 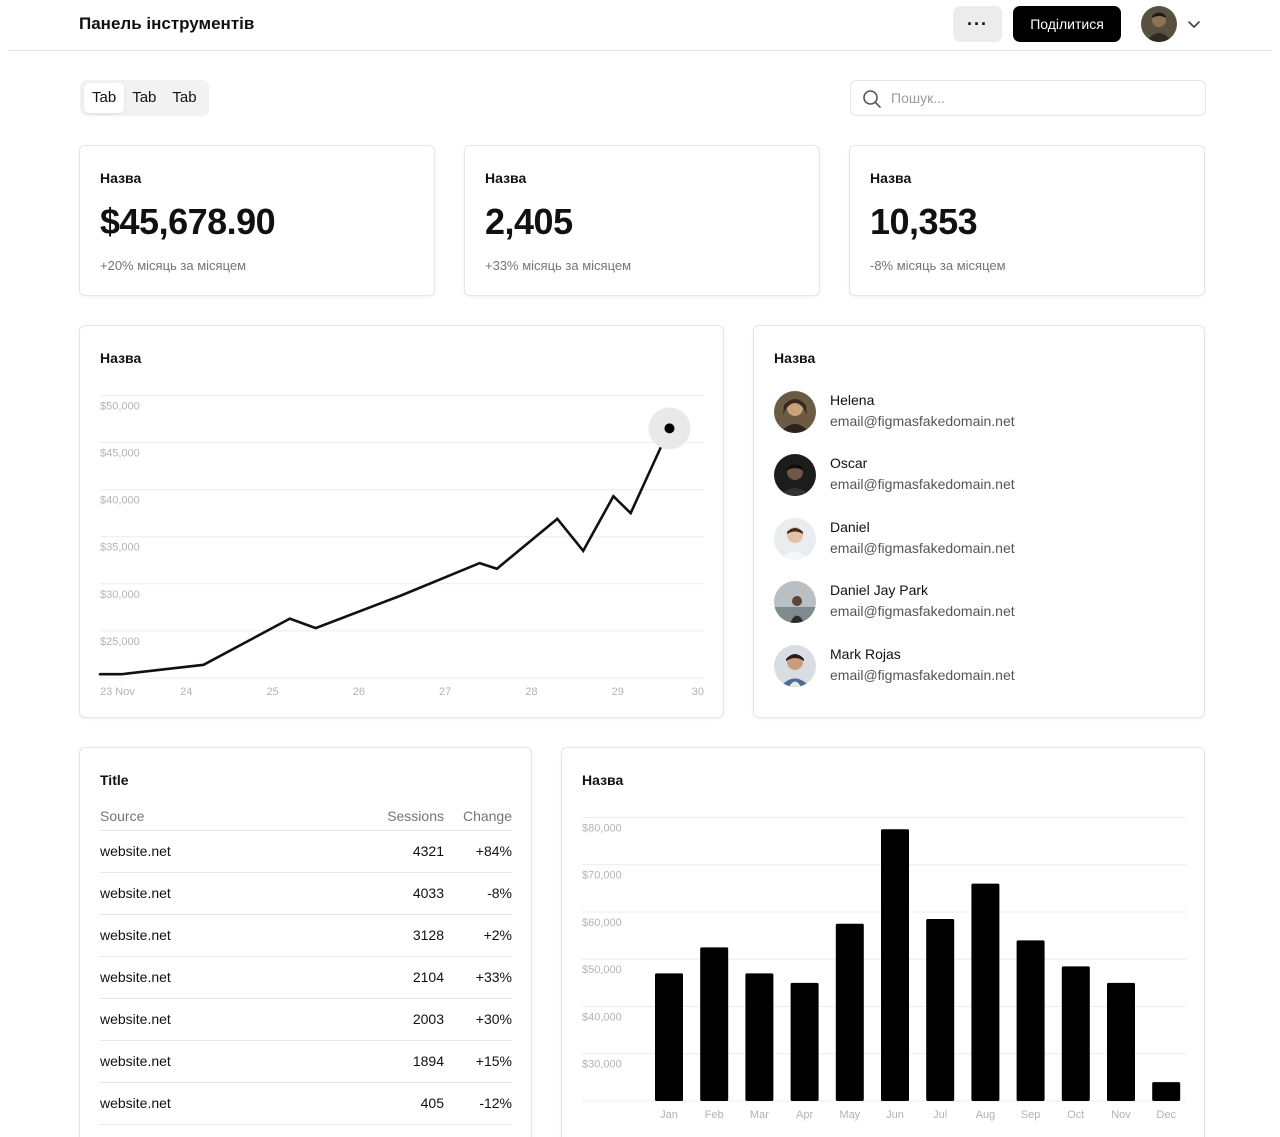 I want to click on y-tick-label: $45,000, so click(x=120, y=454).